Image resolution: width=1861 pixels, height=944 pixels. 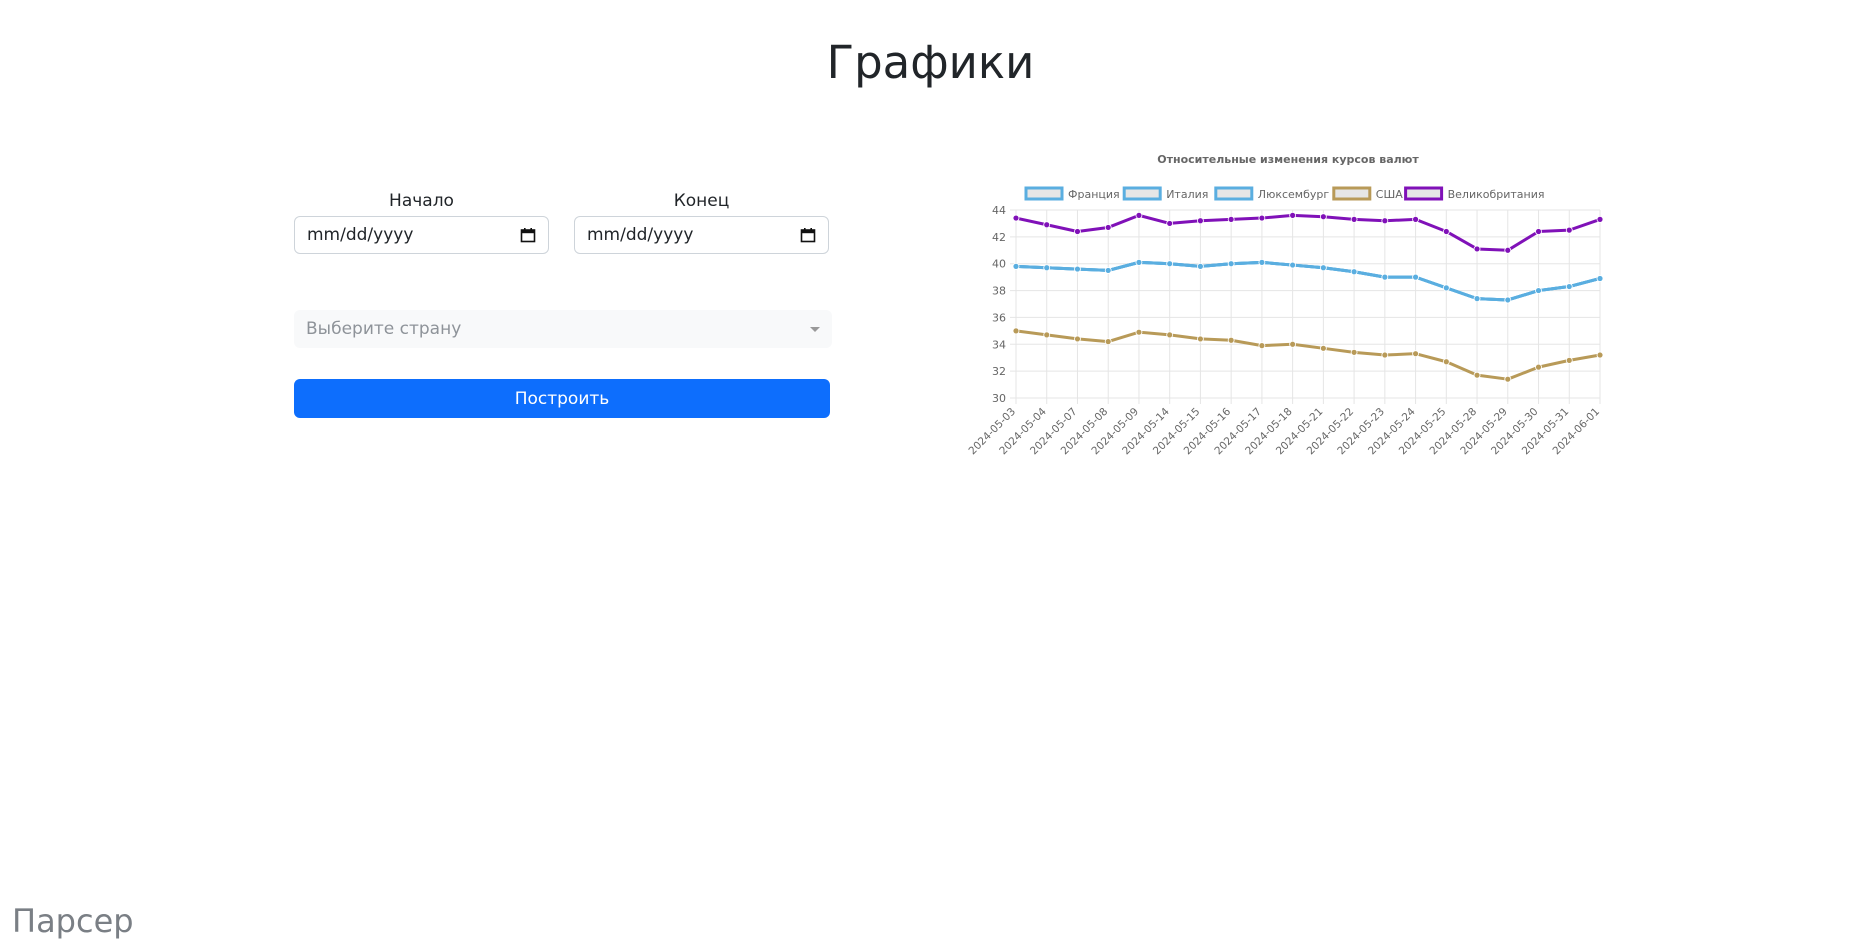 I want to click on legend-label: Люксембург, so click(x=1294, y=194).